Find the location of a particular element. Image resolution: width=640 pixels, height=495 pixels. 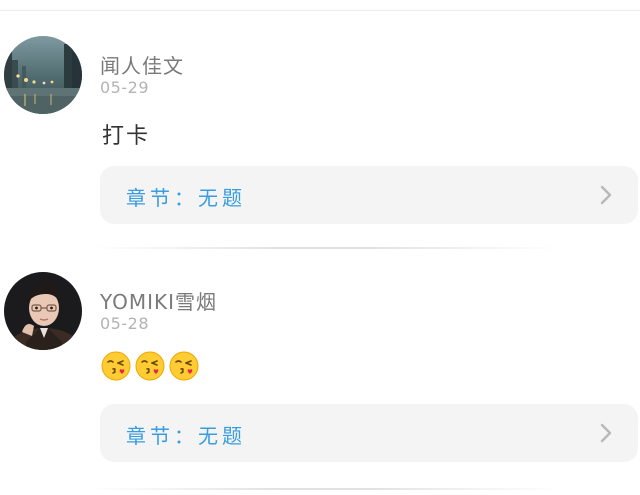

comment-emoji-row is located at coordinates (150, 367).